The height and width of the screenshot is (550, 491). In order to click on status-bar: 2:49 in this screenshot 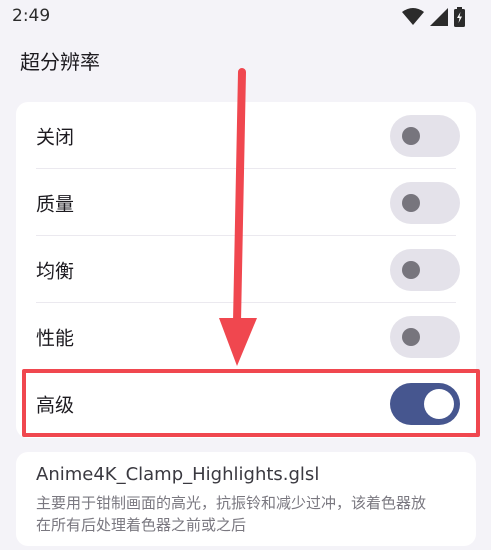, I will do `click(245, 17)`.